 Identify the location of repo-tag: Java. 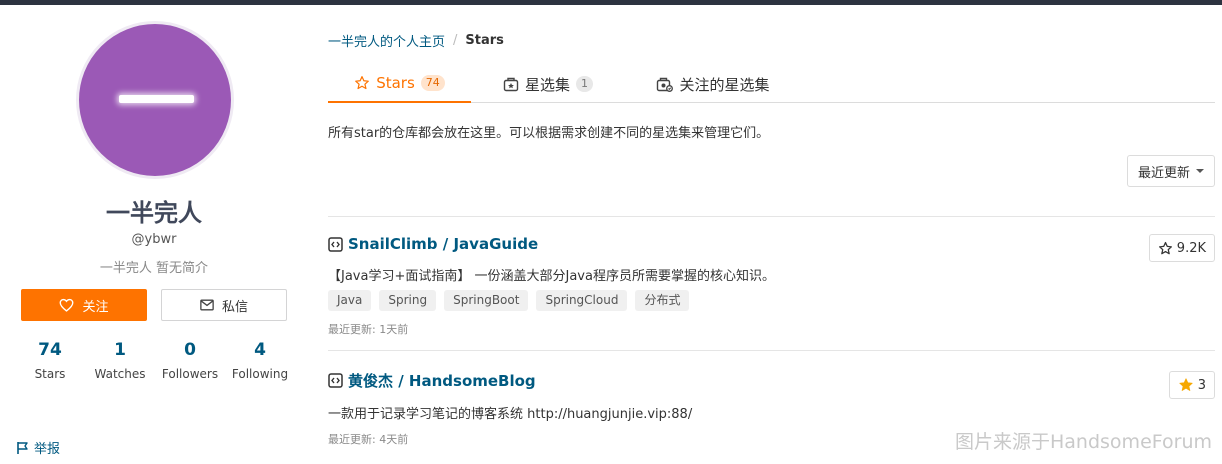
(350, 300).